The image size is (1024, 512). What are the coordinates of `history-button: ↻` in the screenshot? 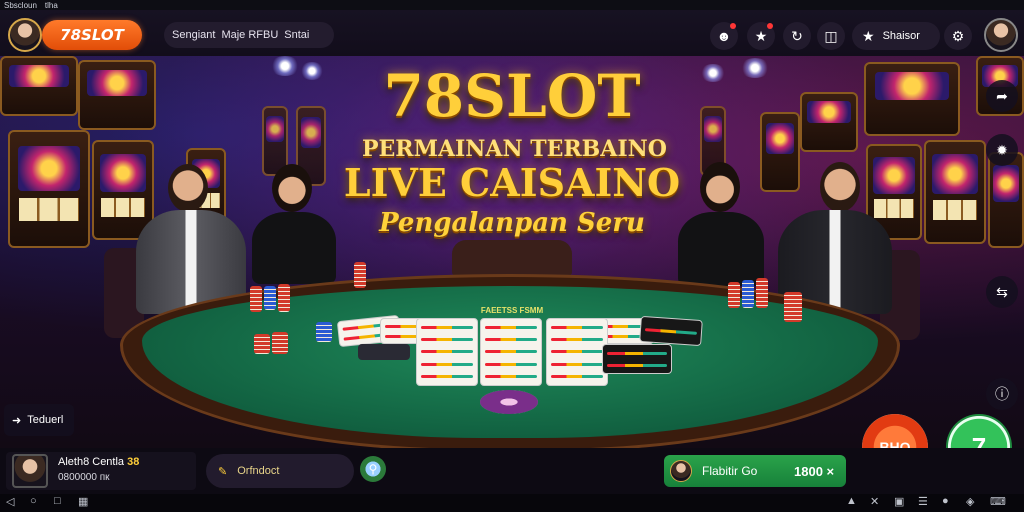 It's located at (797, 36).